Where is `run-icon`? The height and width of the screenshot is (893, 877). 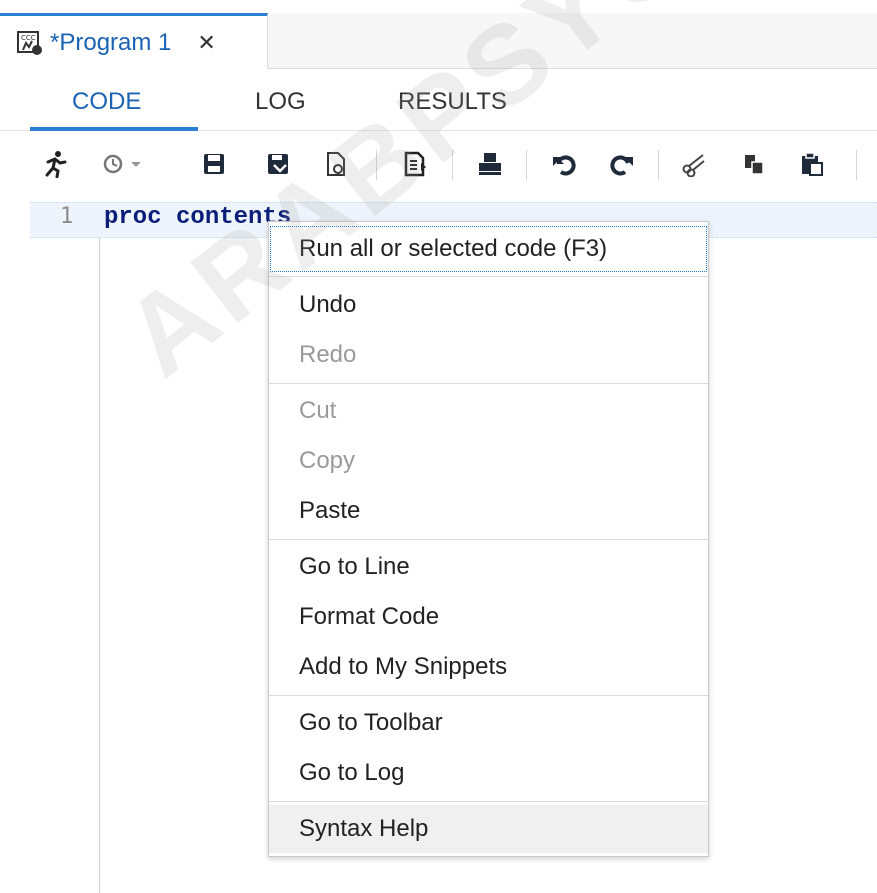
run-icon is located at coordinates (56, 164).